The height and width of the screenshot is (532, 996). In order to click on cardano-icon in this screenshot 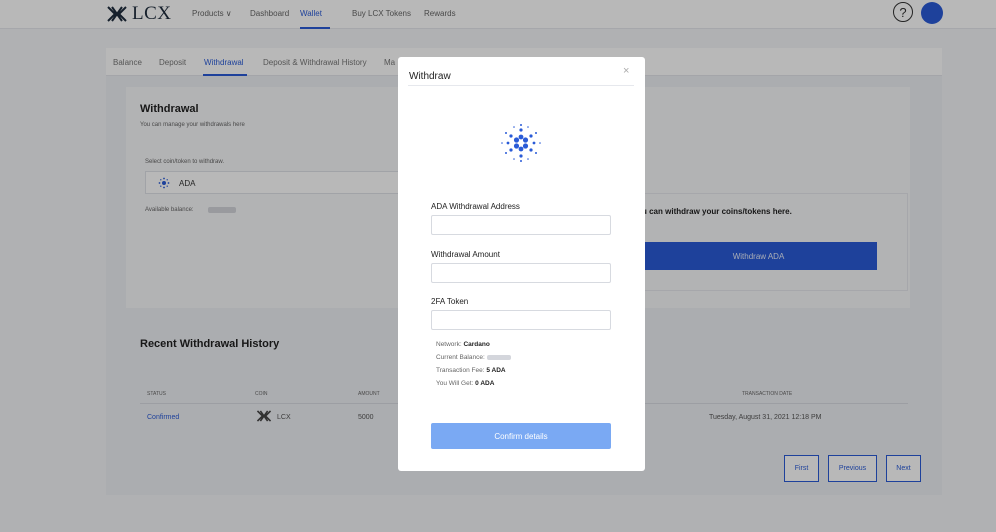, I will do `click(521, 143)`.